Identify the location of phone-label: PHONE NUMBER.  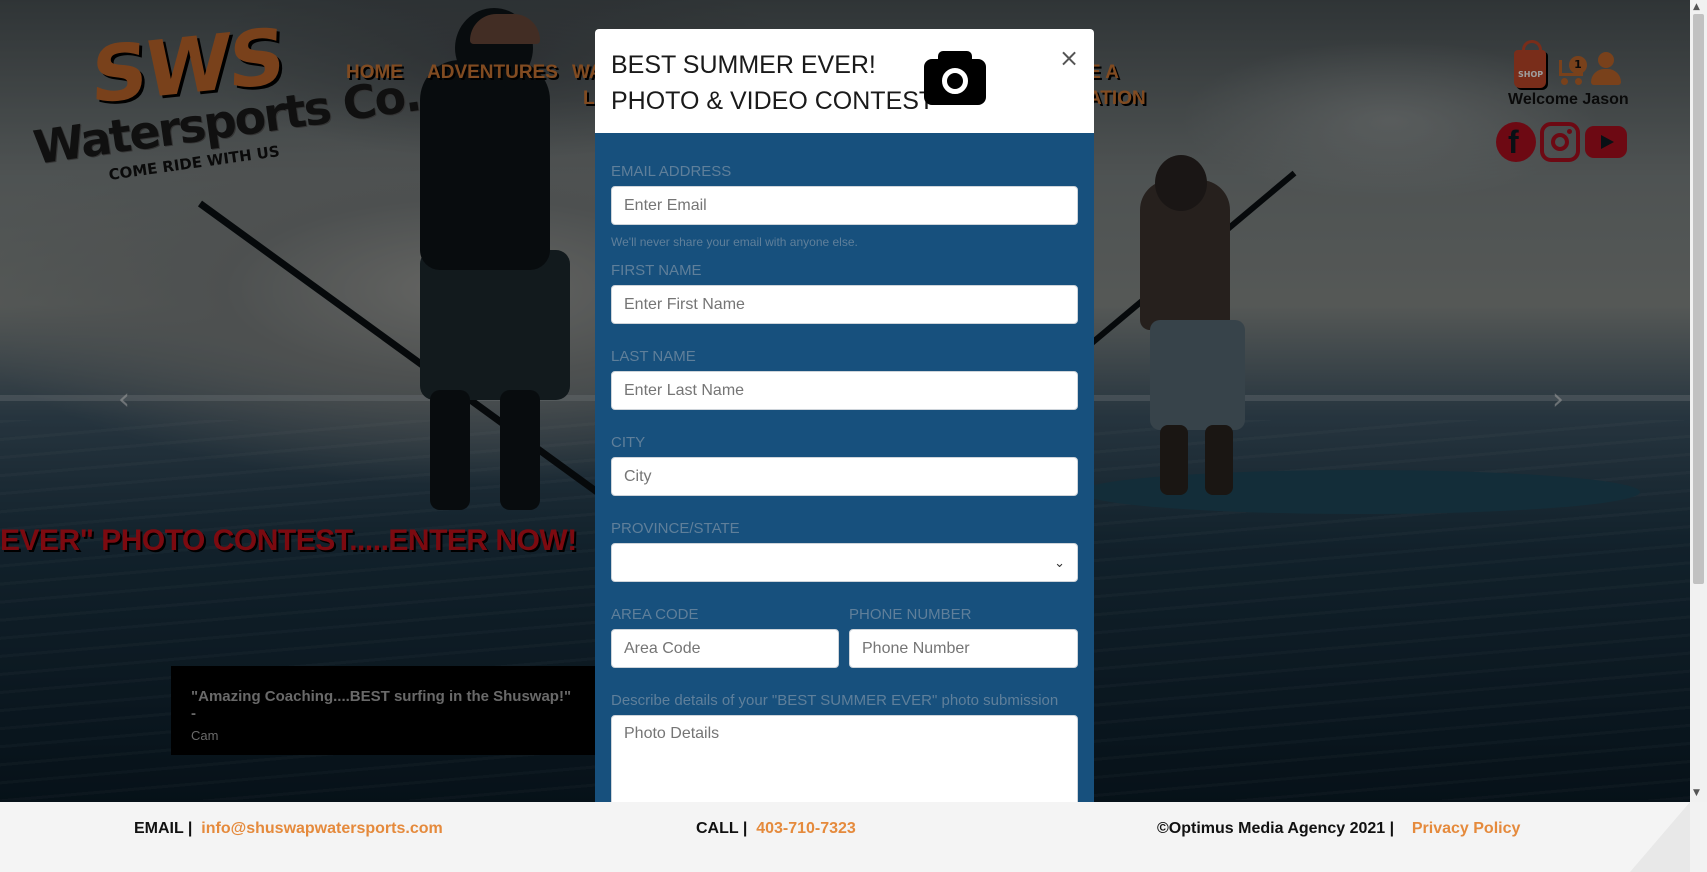
(910, 614).